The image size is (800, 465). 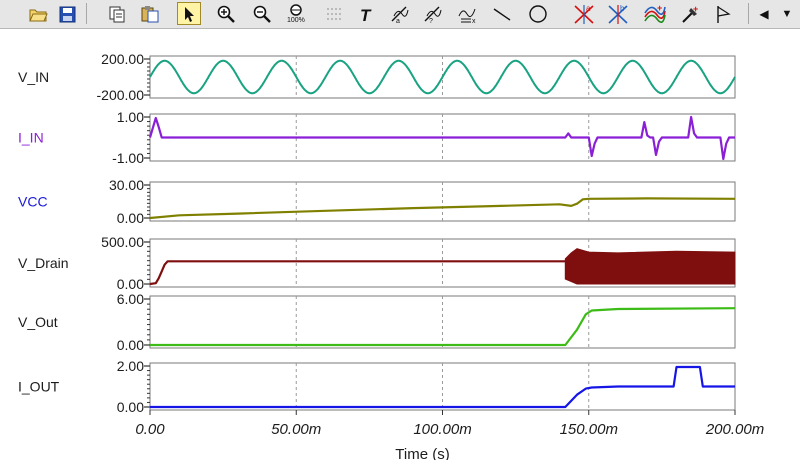 What do you see at coordinates (433, 13) in the screenshot?
I see `cursor-b-icon: ?` at bounding box center [433, 13].